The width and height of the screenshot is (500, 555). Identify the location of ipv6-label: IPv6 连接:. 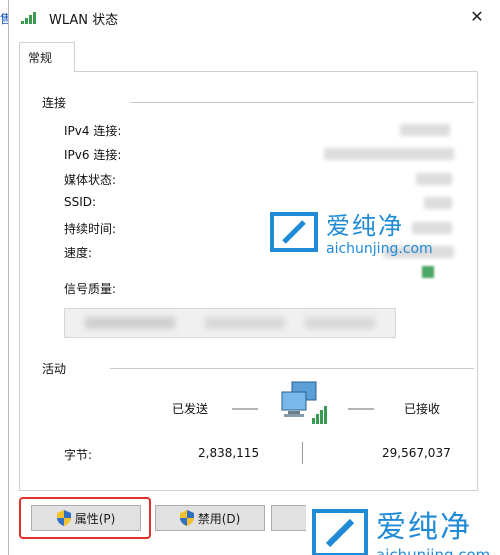
(93, 155).